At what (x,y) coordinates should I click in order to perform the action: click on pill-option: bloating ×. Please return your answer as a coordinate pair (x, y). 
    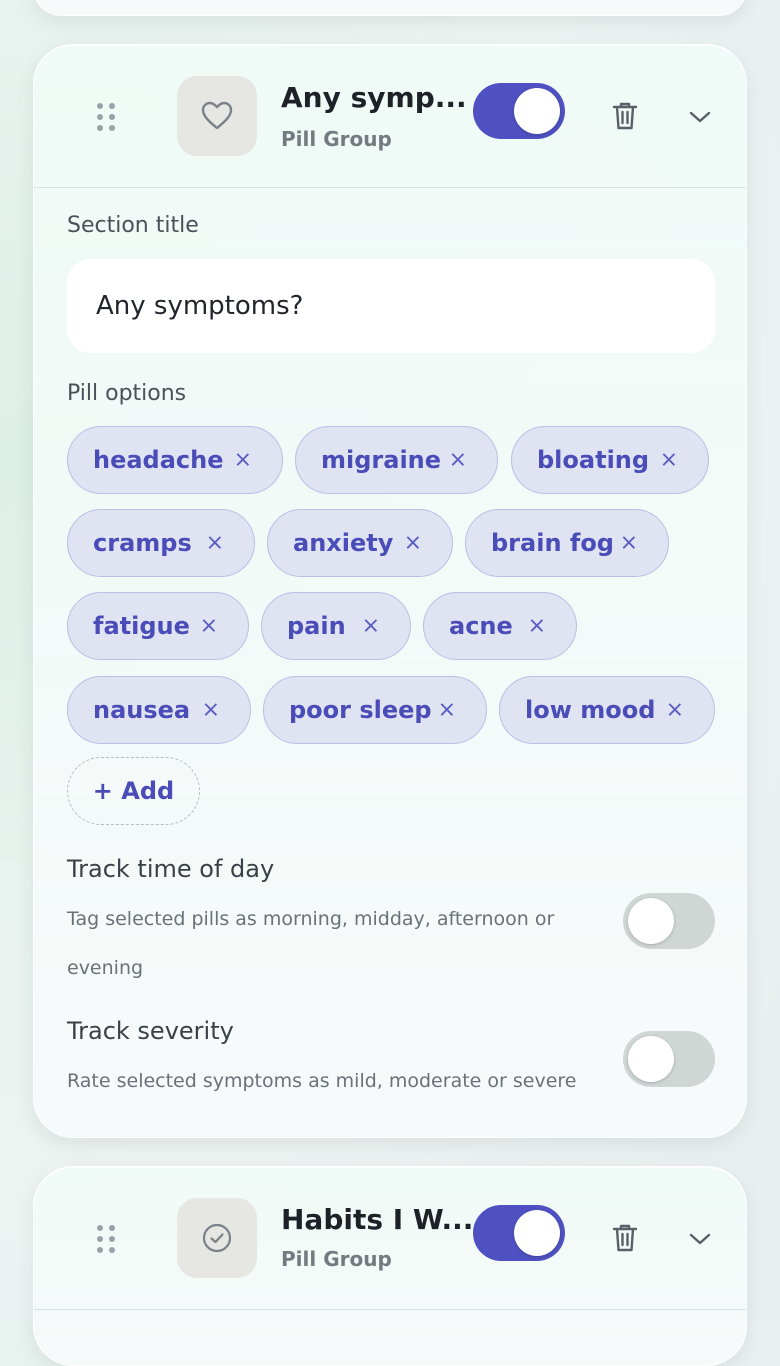
    Looking at the image, I should click on (610, 460).